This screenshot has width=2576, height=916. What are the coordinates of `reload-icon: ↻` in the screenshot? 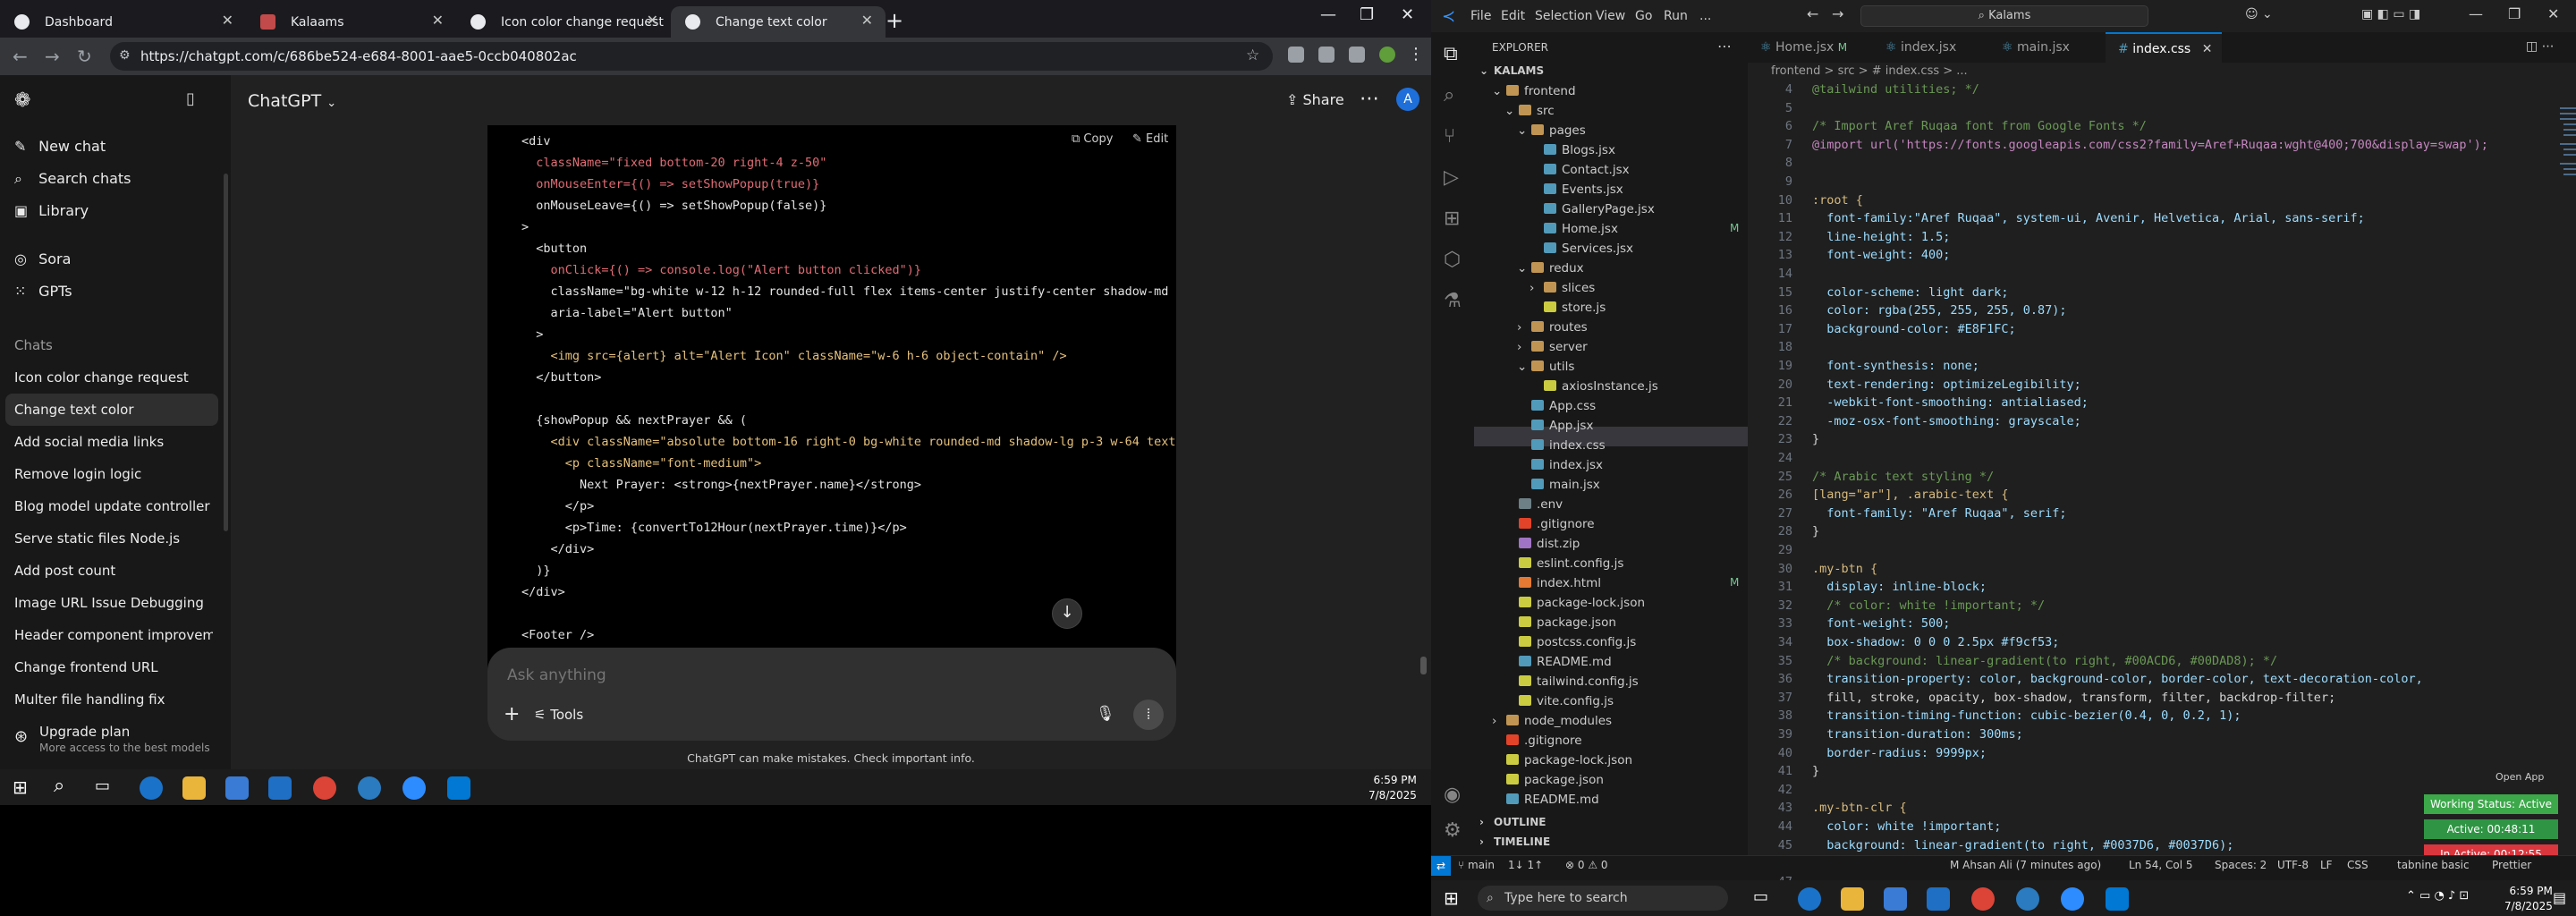 It's located at (84, 56).